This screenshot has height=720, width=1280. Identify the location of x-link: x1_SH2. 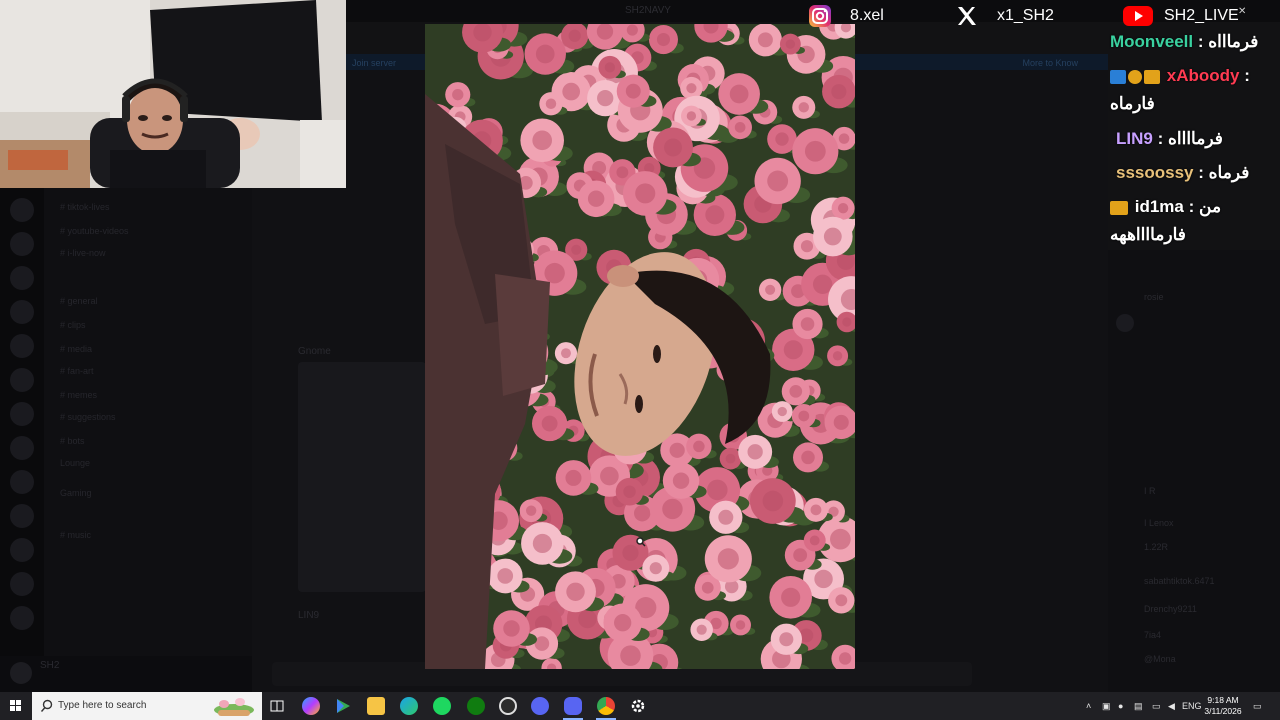
(1004, 16).